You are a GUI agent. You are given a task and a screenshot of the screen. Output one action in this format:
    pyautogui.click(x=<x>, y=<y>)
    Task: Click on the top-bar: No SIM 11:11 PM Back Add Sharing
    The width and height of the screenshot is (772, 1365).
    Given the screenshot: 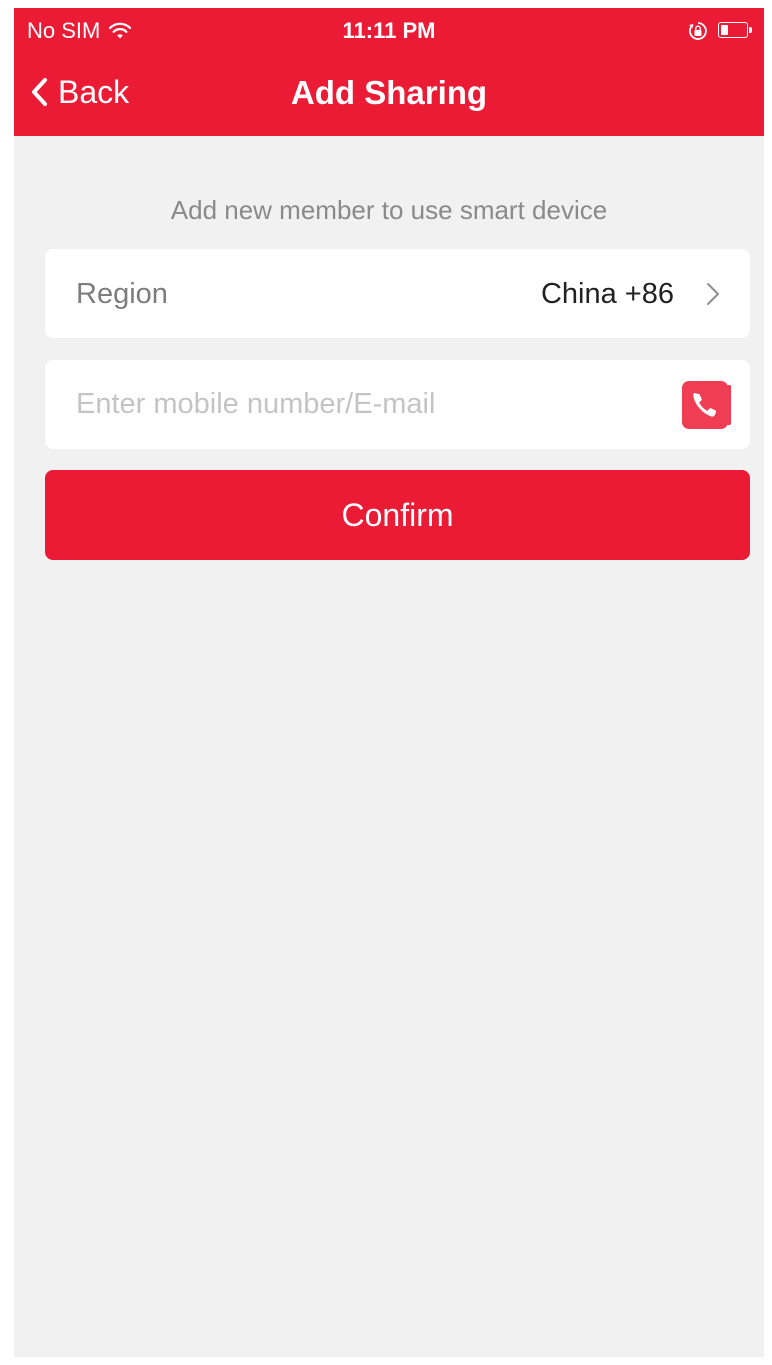 What is the action you would take?
    pyautogui.click(x=389, y=72)
    